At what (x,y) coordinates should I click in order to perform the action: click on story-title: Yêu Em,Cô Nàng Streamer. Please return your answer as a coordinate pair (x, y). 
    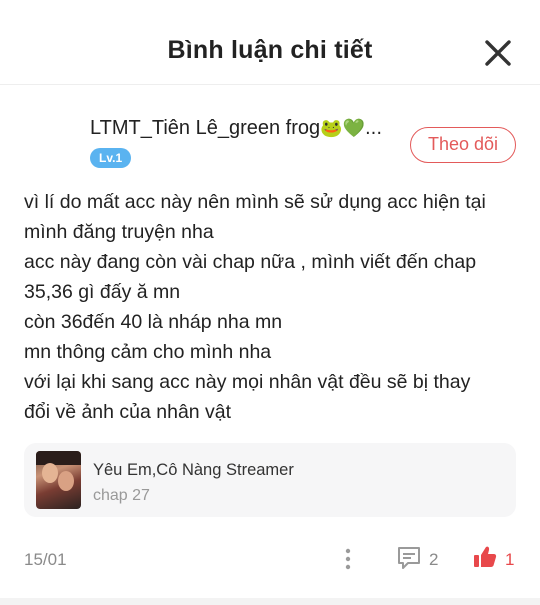
    Looking at the image, I should click on (193, 470).